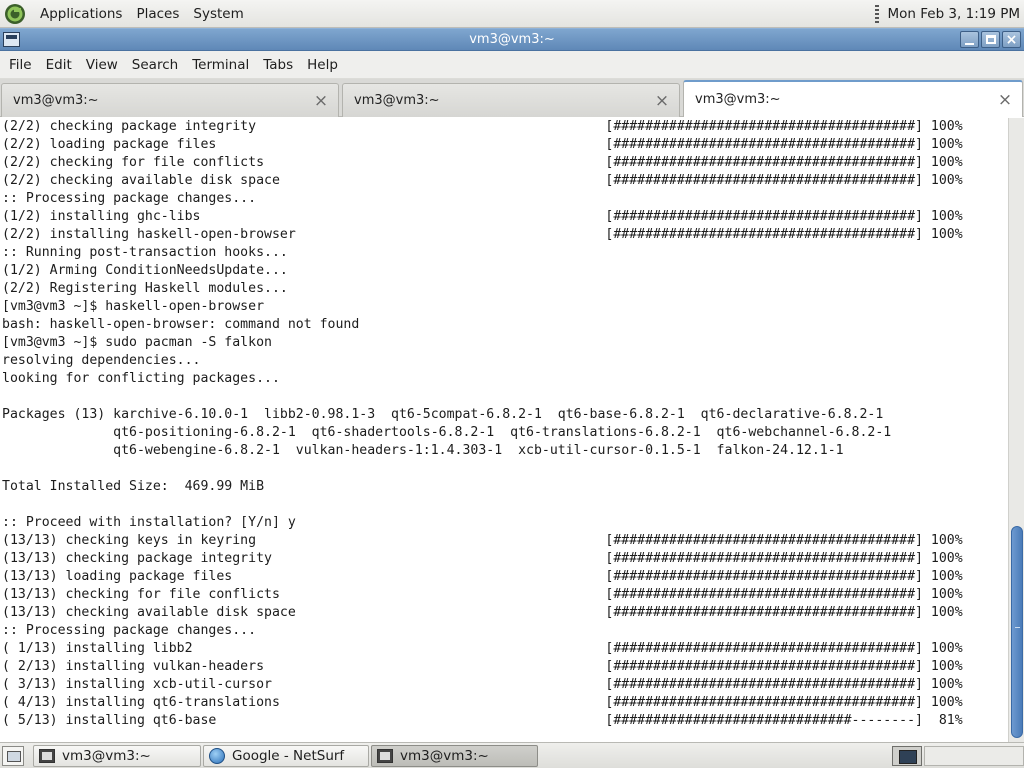 Image resolution: width=1024 pixels, height=768 pixels. I want to click on places-menu: Places, so click(157, 14).